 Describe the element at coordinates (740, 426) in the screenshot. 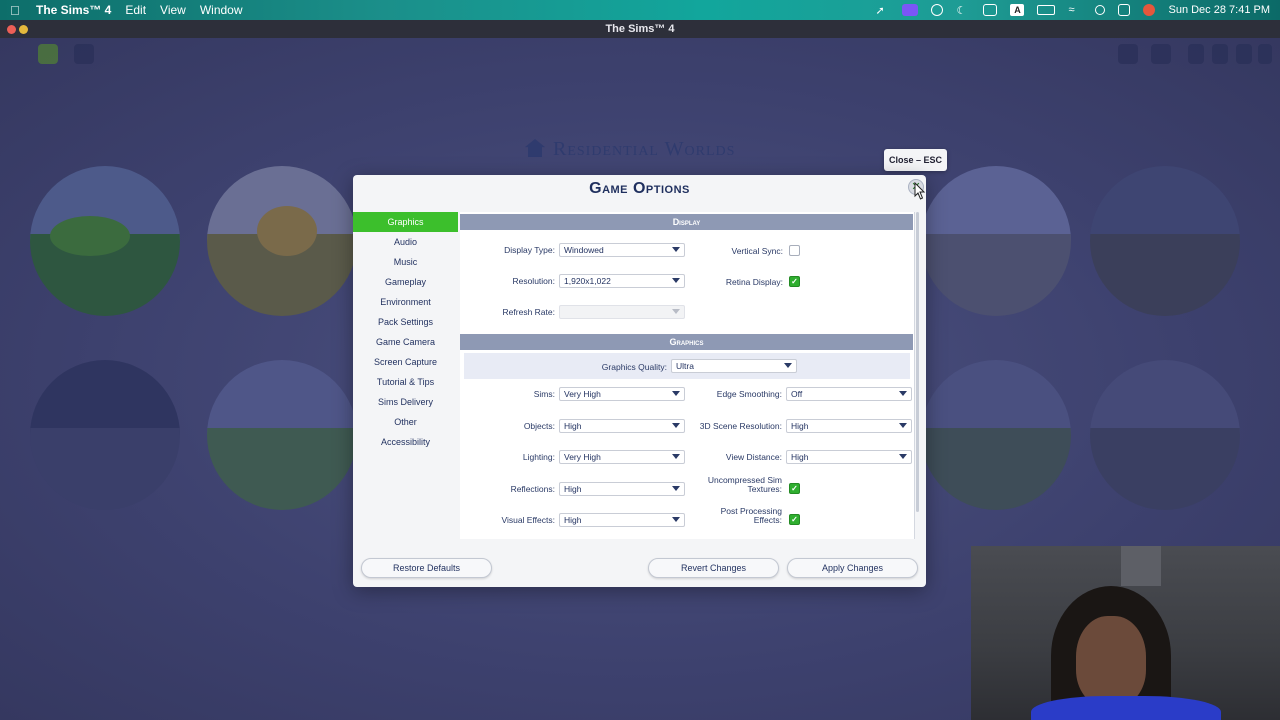

I see `scene-resolution-label: 3D Scene Resolution:` at that location.